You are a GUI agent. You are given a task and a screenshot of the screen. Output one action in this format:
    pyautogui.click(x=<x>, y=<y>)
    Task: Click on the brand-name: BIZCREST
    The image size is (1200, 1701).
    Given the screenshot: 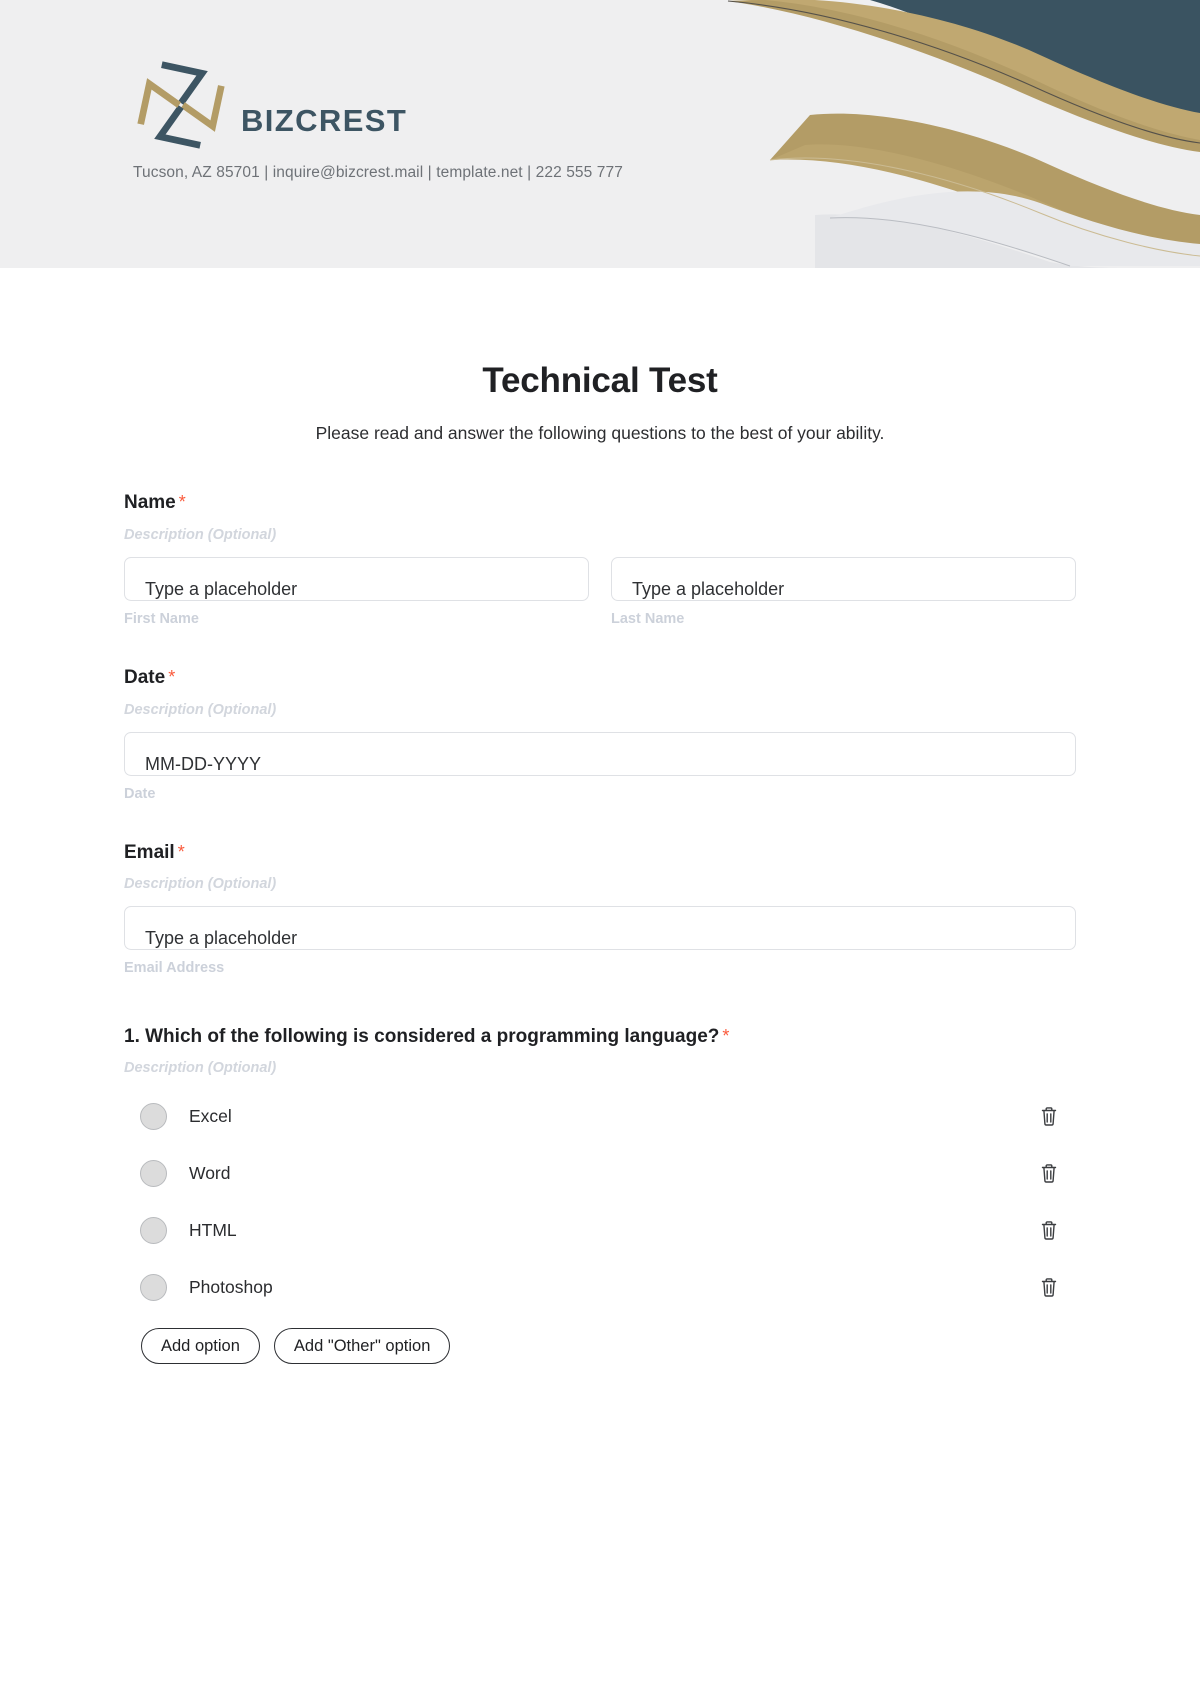 What is the action you would take?
    pyautogui.click(x=324, y=120)
    